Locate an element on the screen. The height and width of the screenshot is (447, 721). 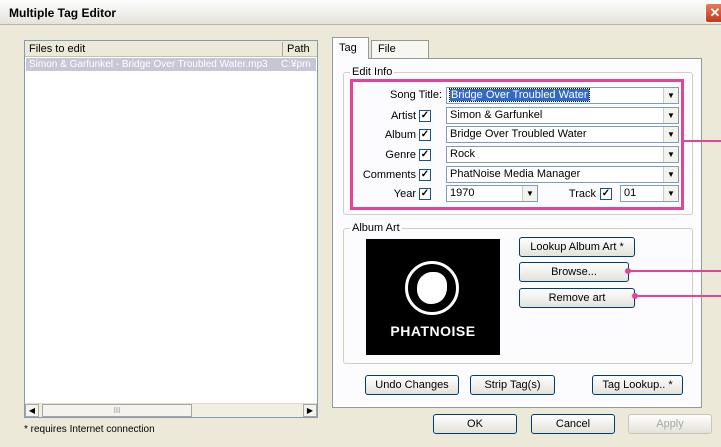
track-checkbox: ✓ is located at coordinates (606, 194).